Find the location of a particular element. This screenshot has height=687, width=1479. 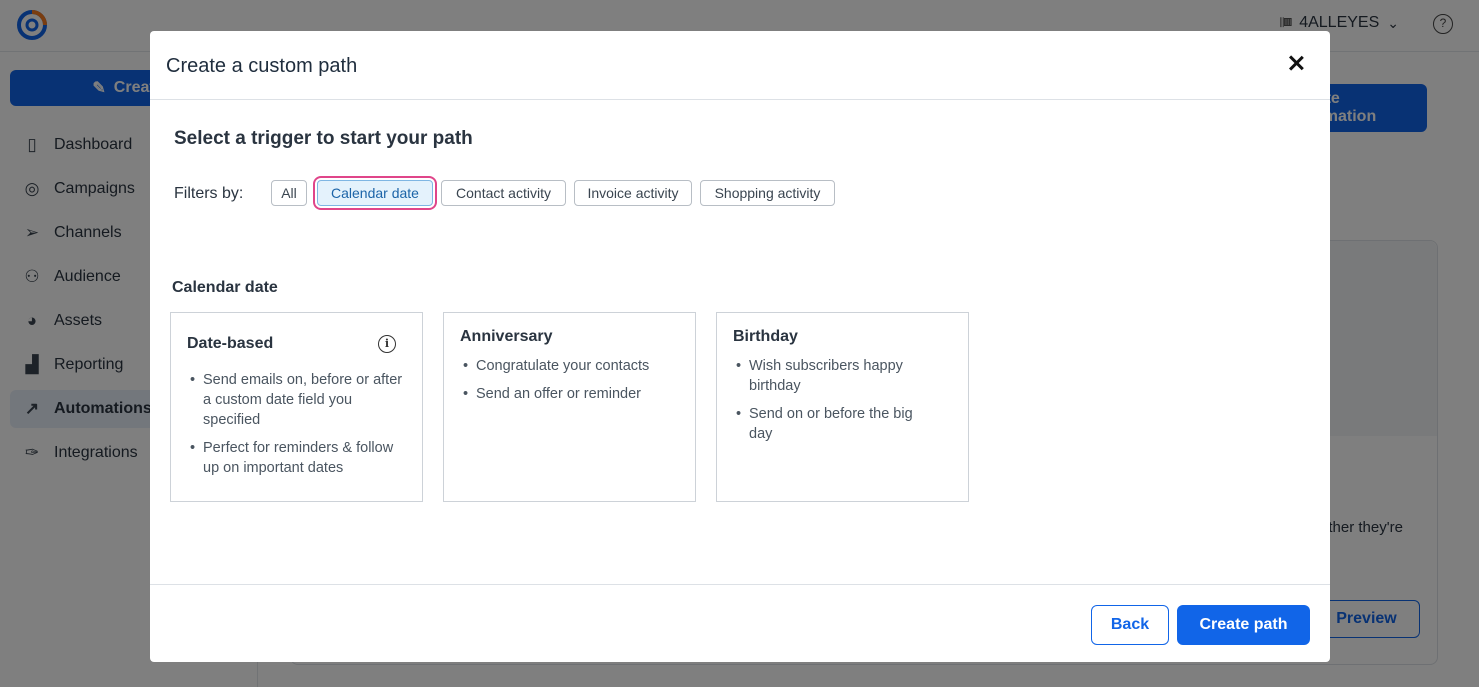

group-label: Calendar date is located at coordinates (225, 287).